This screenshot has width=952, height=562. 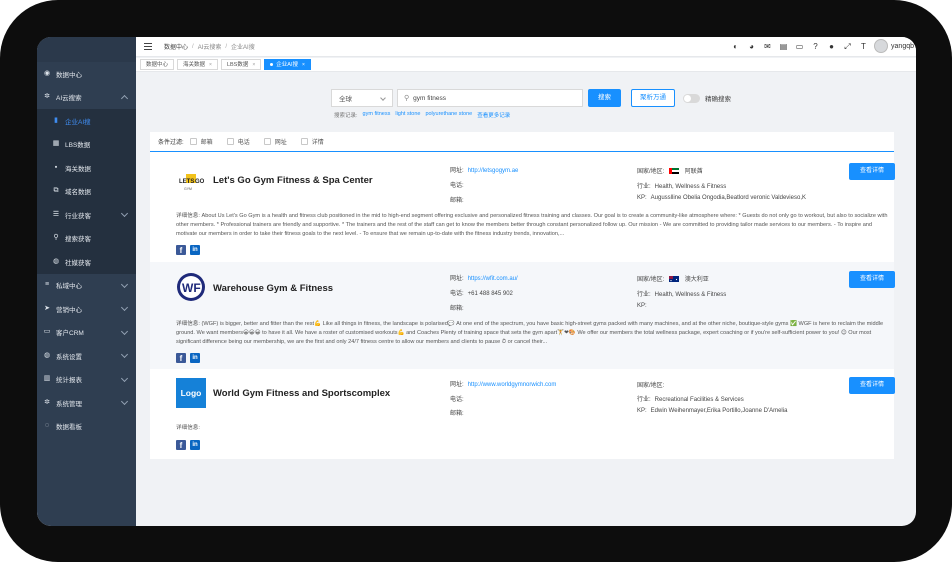 What do you see at coordinates (56, 214) in the screenshot?
I see `list-icon: ☰` at bounding box center [56, 214].